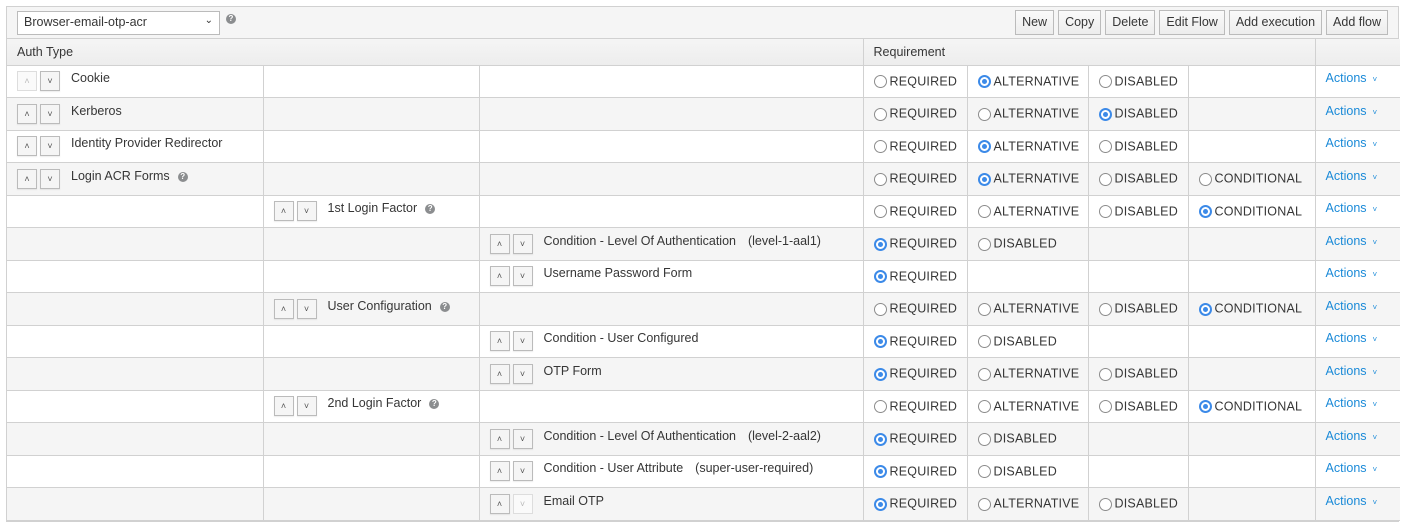  Describe the element at coordinates (923, 374) in the screenshot. I see `requirement-label: REQUIRED` at that location.